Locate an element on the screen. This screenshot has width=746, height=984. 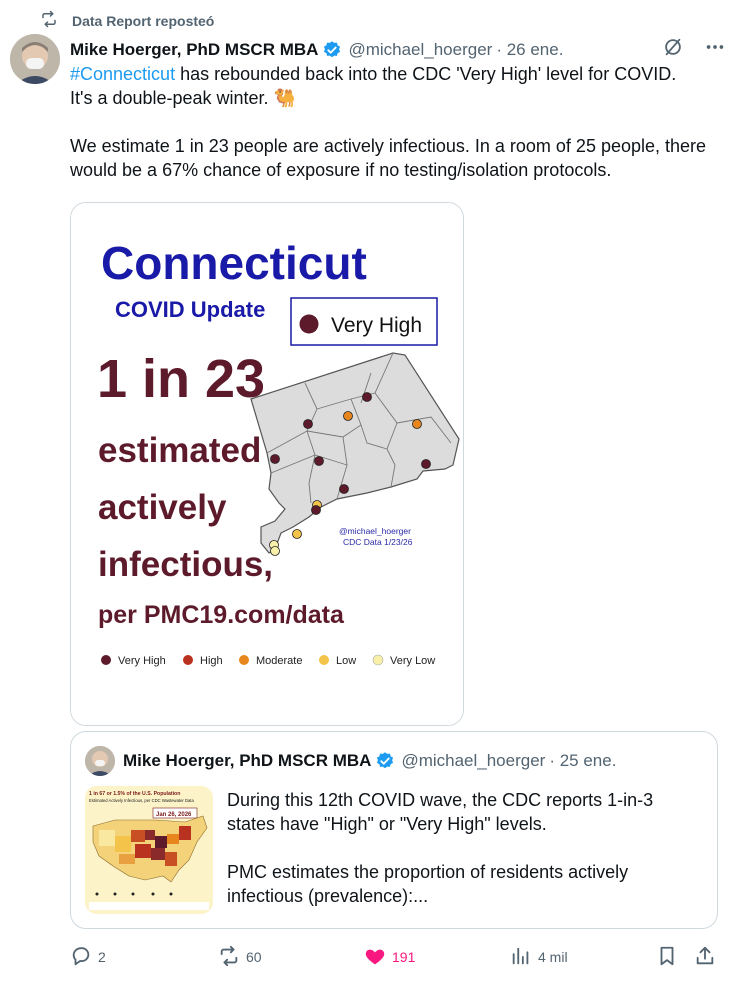
share-icon is located at coordinates (705, 957).